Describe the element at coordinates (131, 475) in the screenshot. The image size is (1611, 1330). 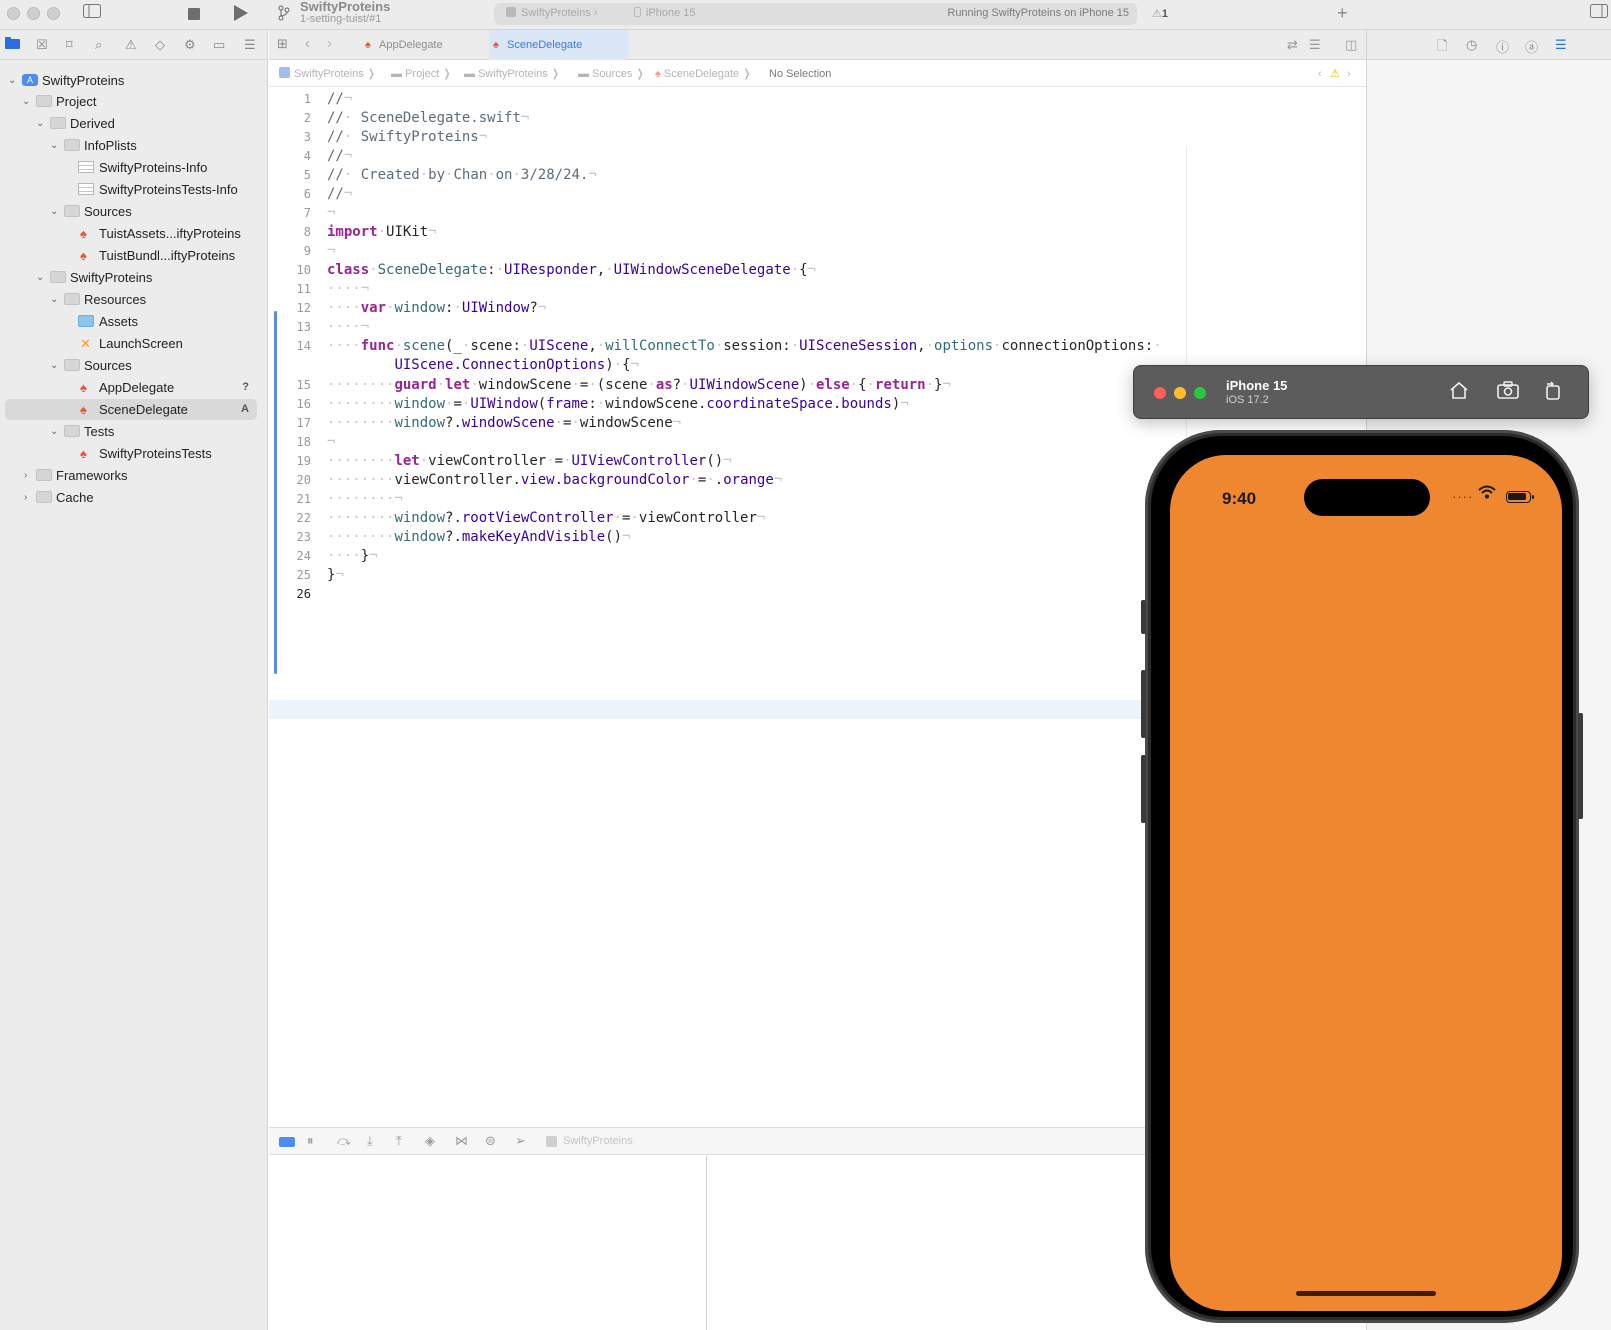
I see `tree-item: › Frameworks` at that location.